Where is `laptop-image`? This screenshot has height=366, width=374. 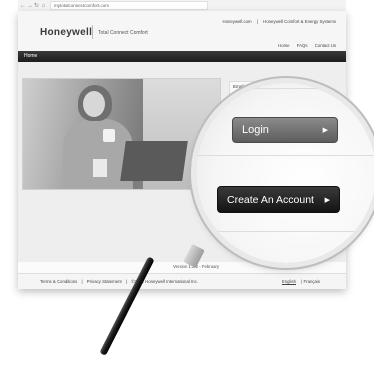 laptop-image is located at coordinates (154, 161).